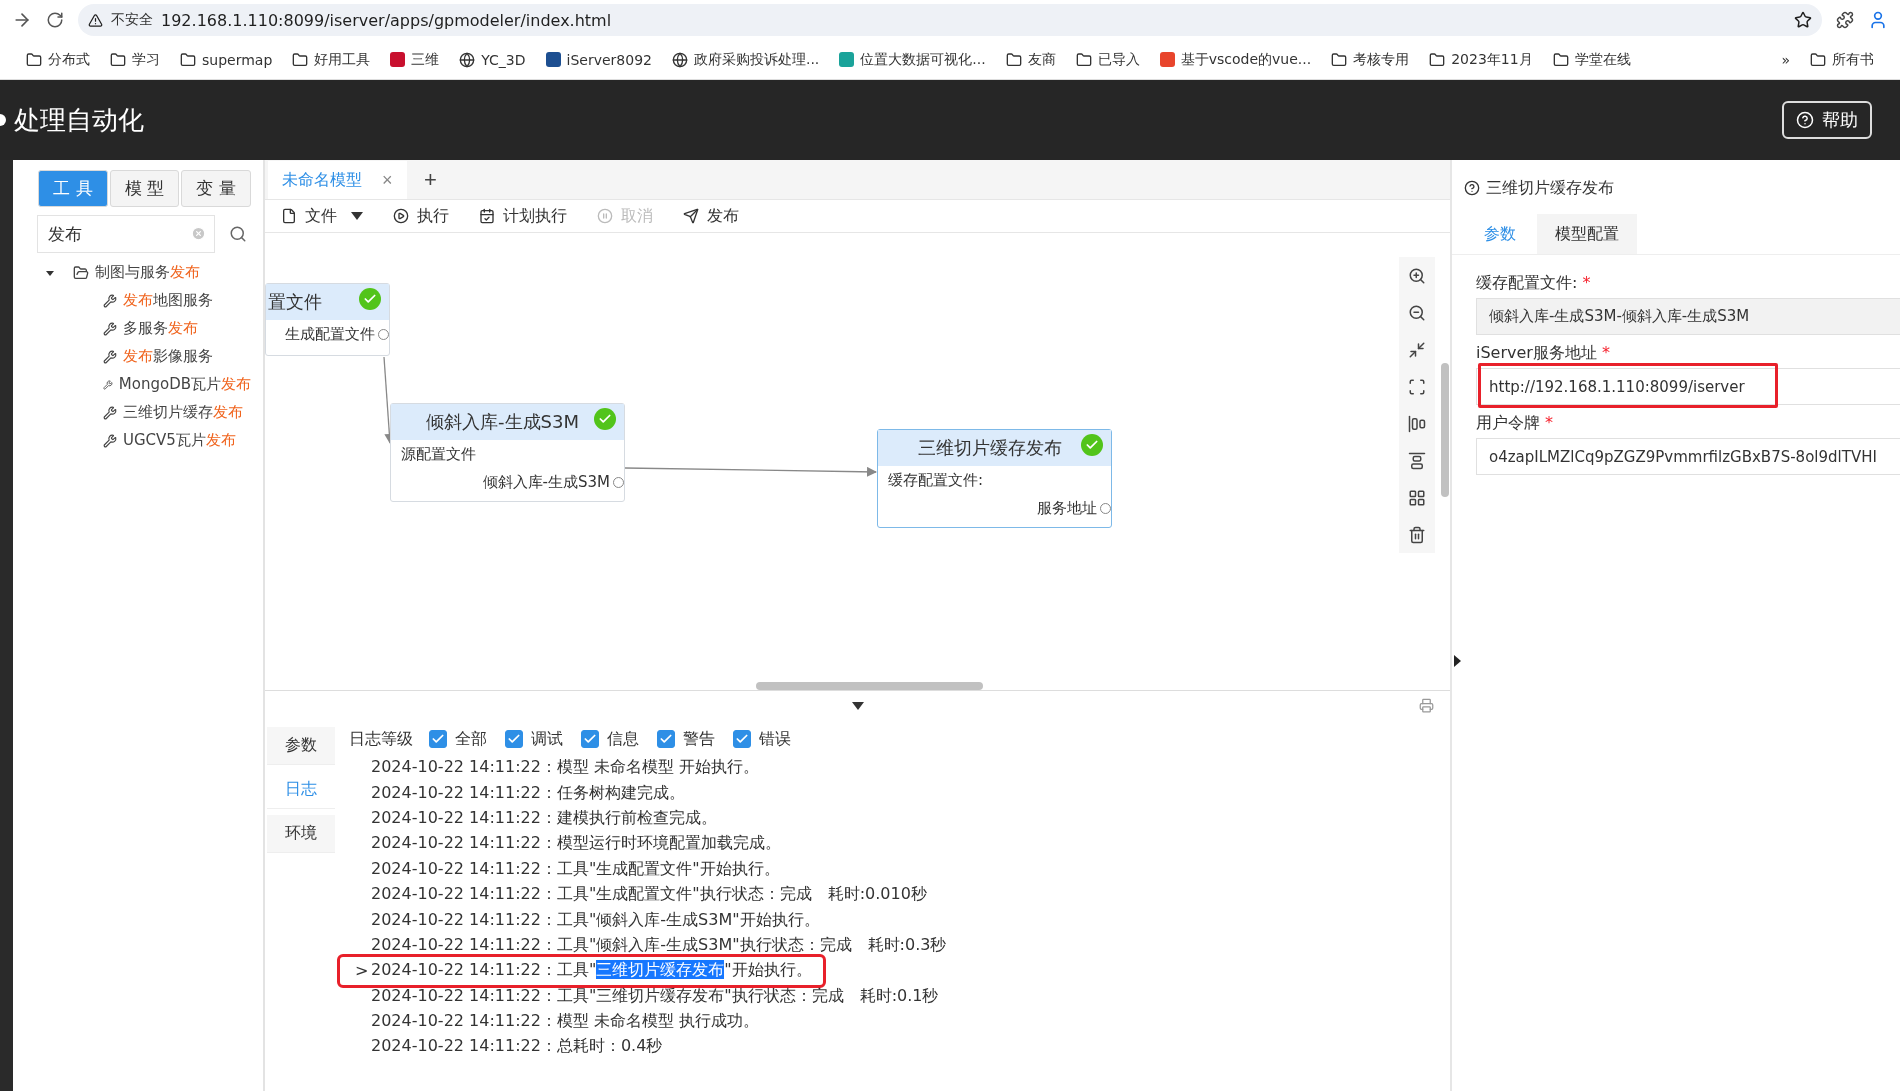  I want to click on expand-marker: >, so click(363, 971).